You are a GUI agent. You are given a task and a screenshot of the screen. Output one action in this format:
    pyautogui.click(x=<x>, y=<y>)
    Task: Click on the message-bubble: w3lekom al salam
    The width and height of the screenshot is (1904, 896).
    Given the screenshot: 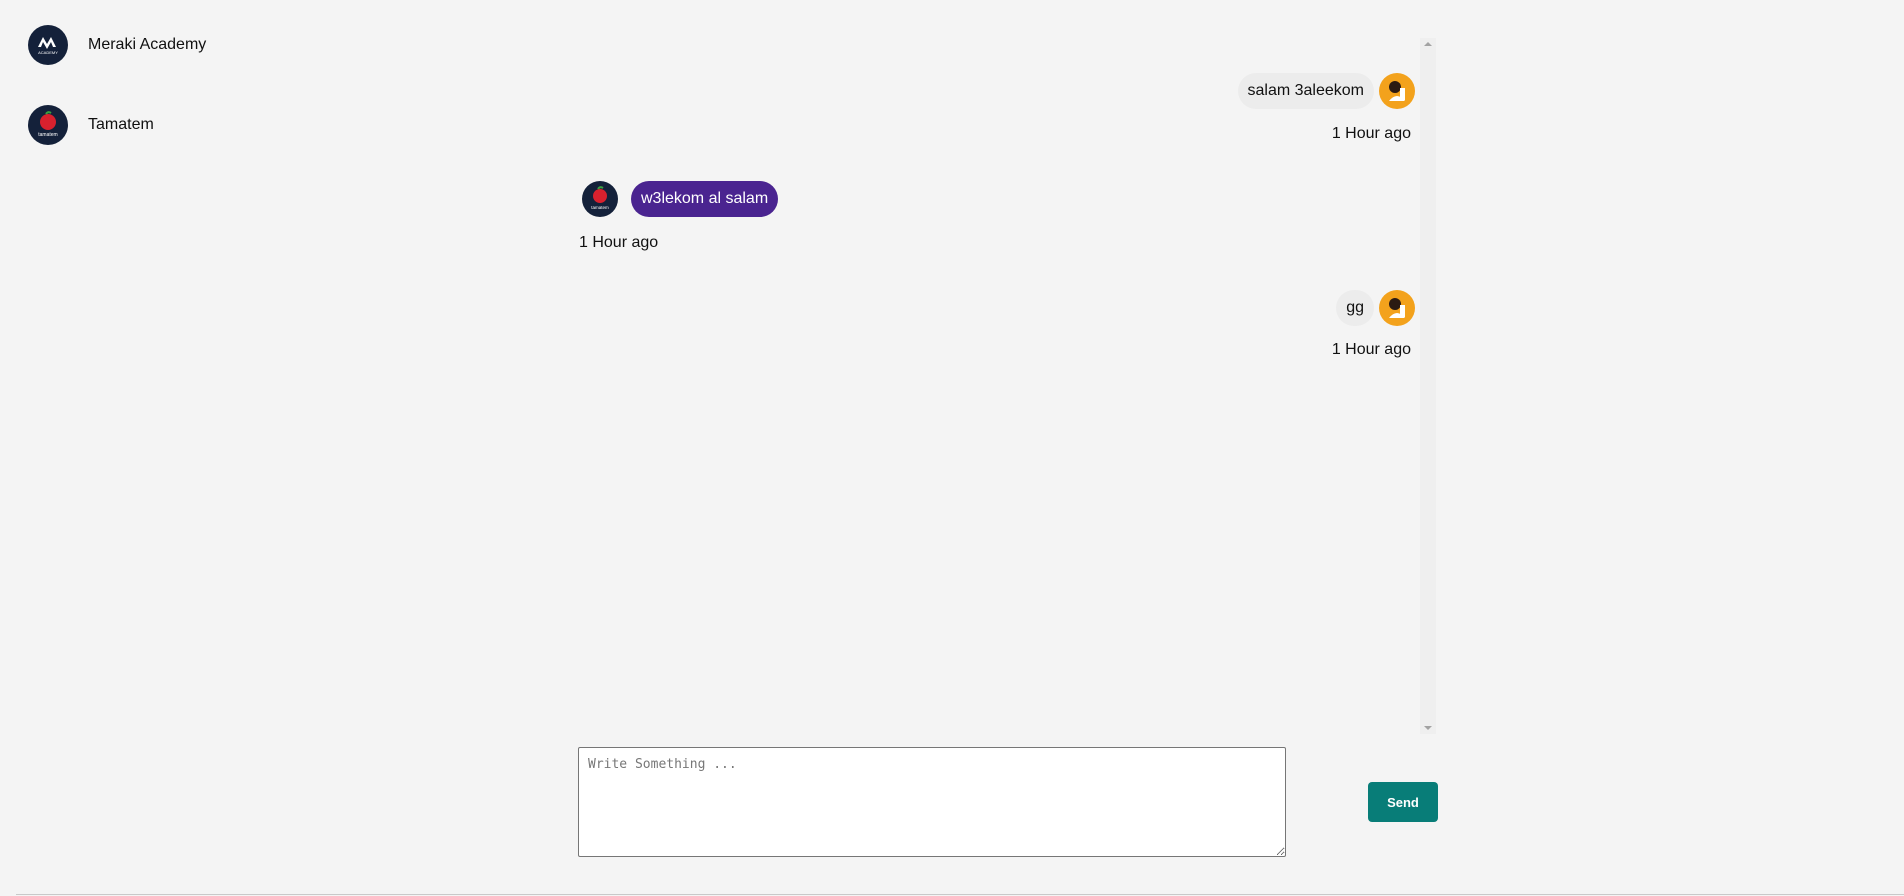 What is the action you would take?
    pyautogui.click(x=705, y=199)
    